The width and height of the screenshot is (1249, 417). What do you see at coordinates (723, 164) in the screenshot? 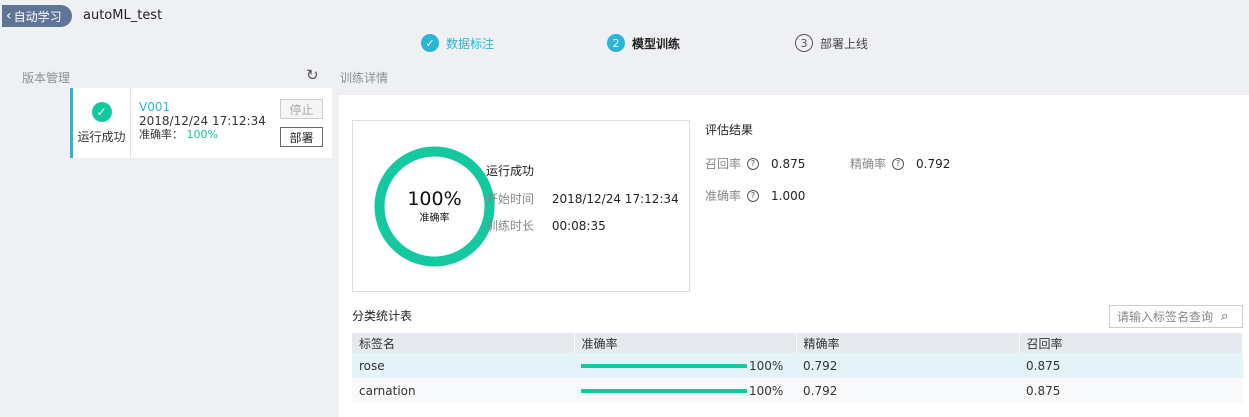
I see `recall-label: 召回率` at bounding box center [723, 164].